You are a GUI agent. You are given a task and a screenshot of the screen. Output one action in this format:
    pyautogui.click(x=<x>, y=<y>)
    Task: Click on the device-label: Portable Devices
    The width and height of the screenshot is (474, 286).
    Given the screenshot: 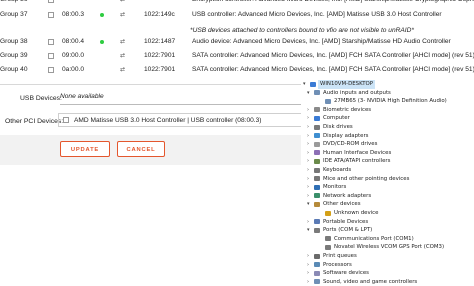 What is the action you would take?
    pyautogui.click(x=346, y=221)
    